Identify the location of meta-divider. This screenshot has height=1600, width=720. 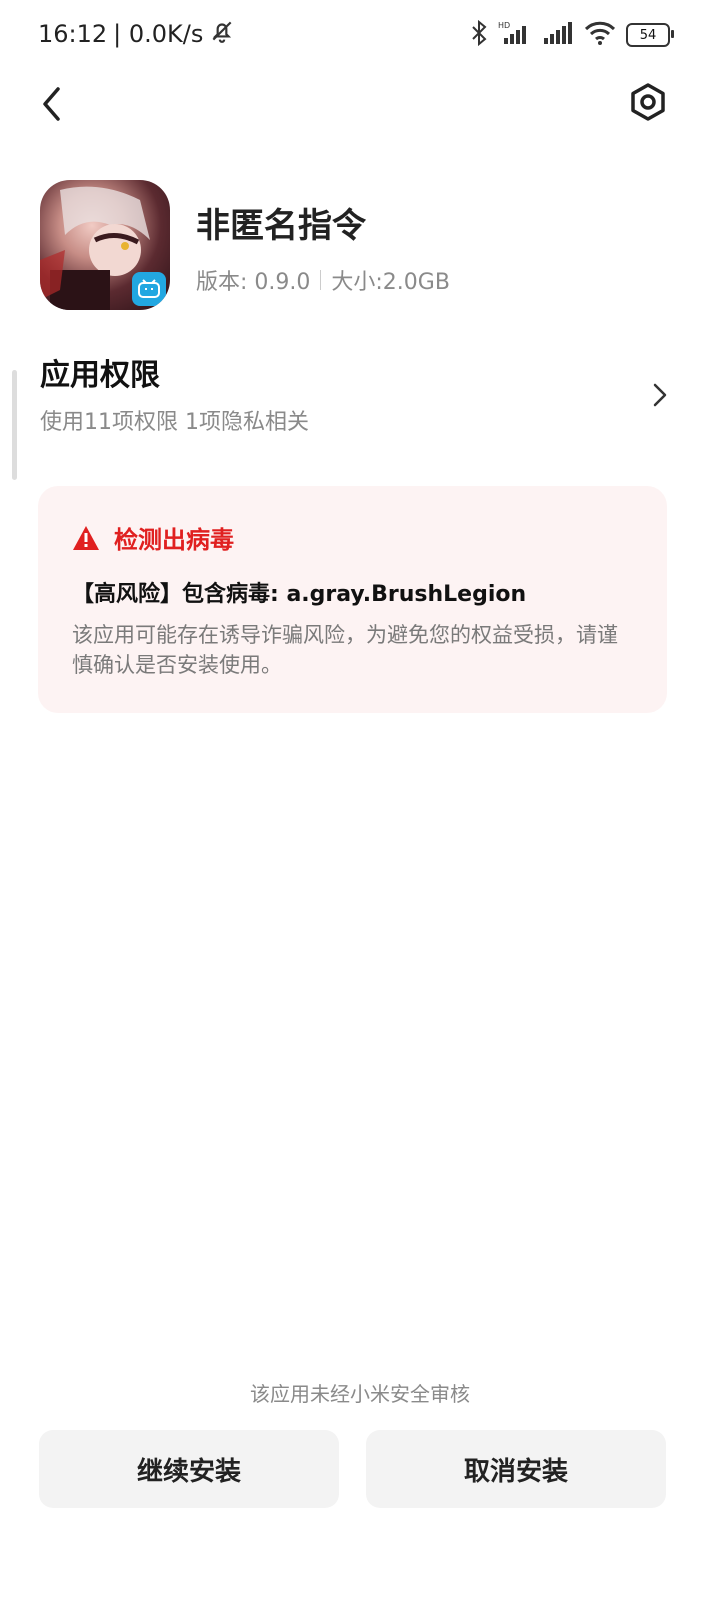
(321, 280).